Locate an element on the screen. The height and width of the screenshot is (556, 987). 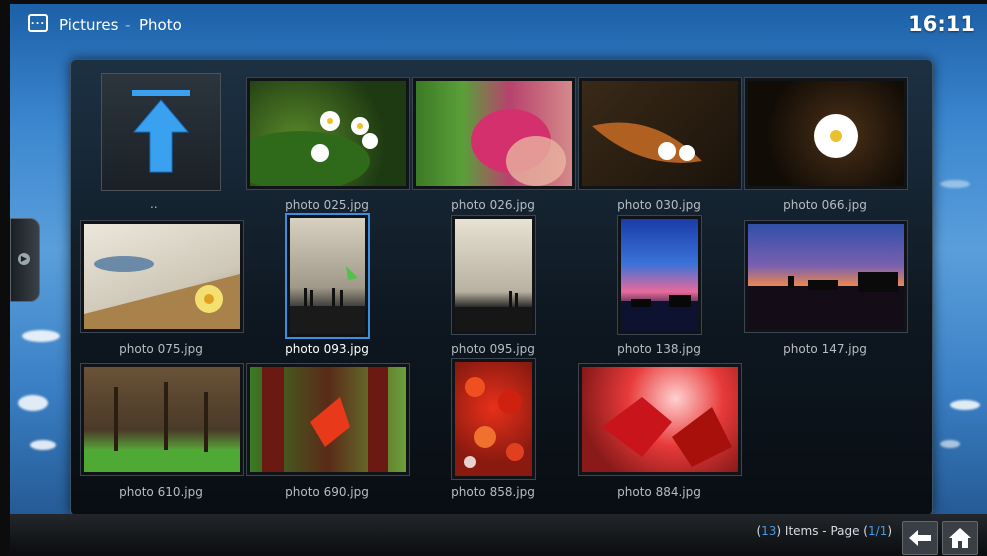
items-page-status: (13) Items - Page (1/1) is located at coordinates (824, 531).